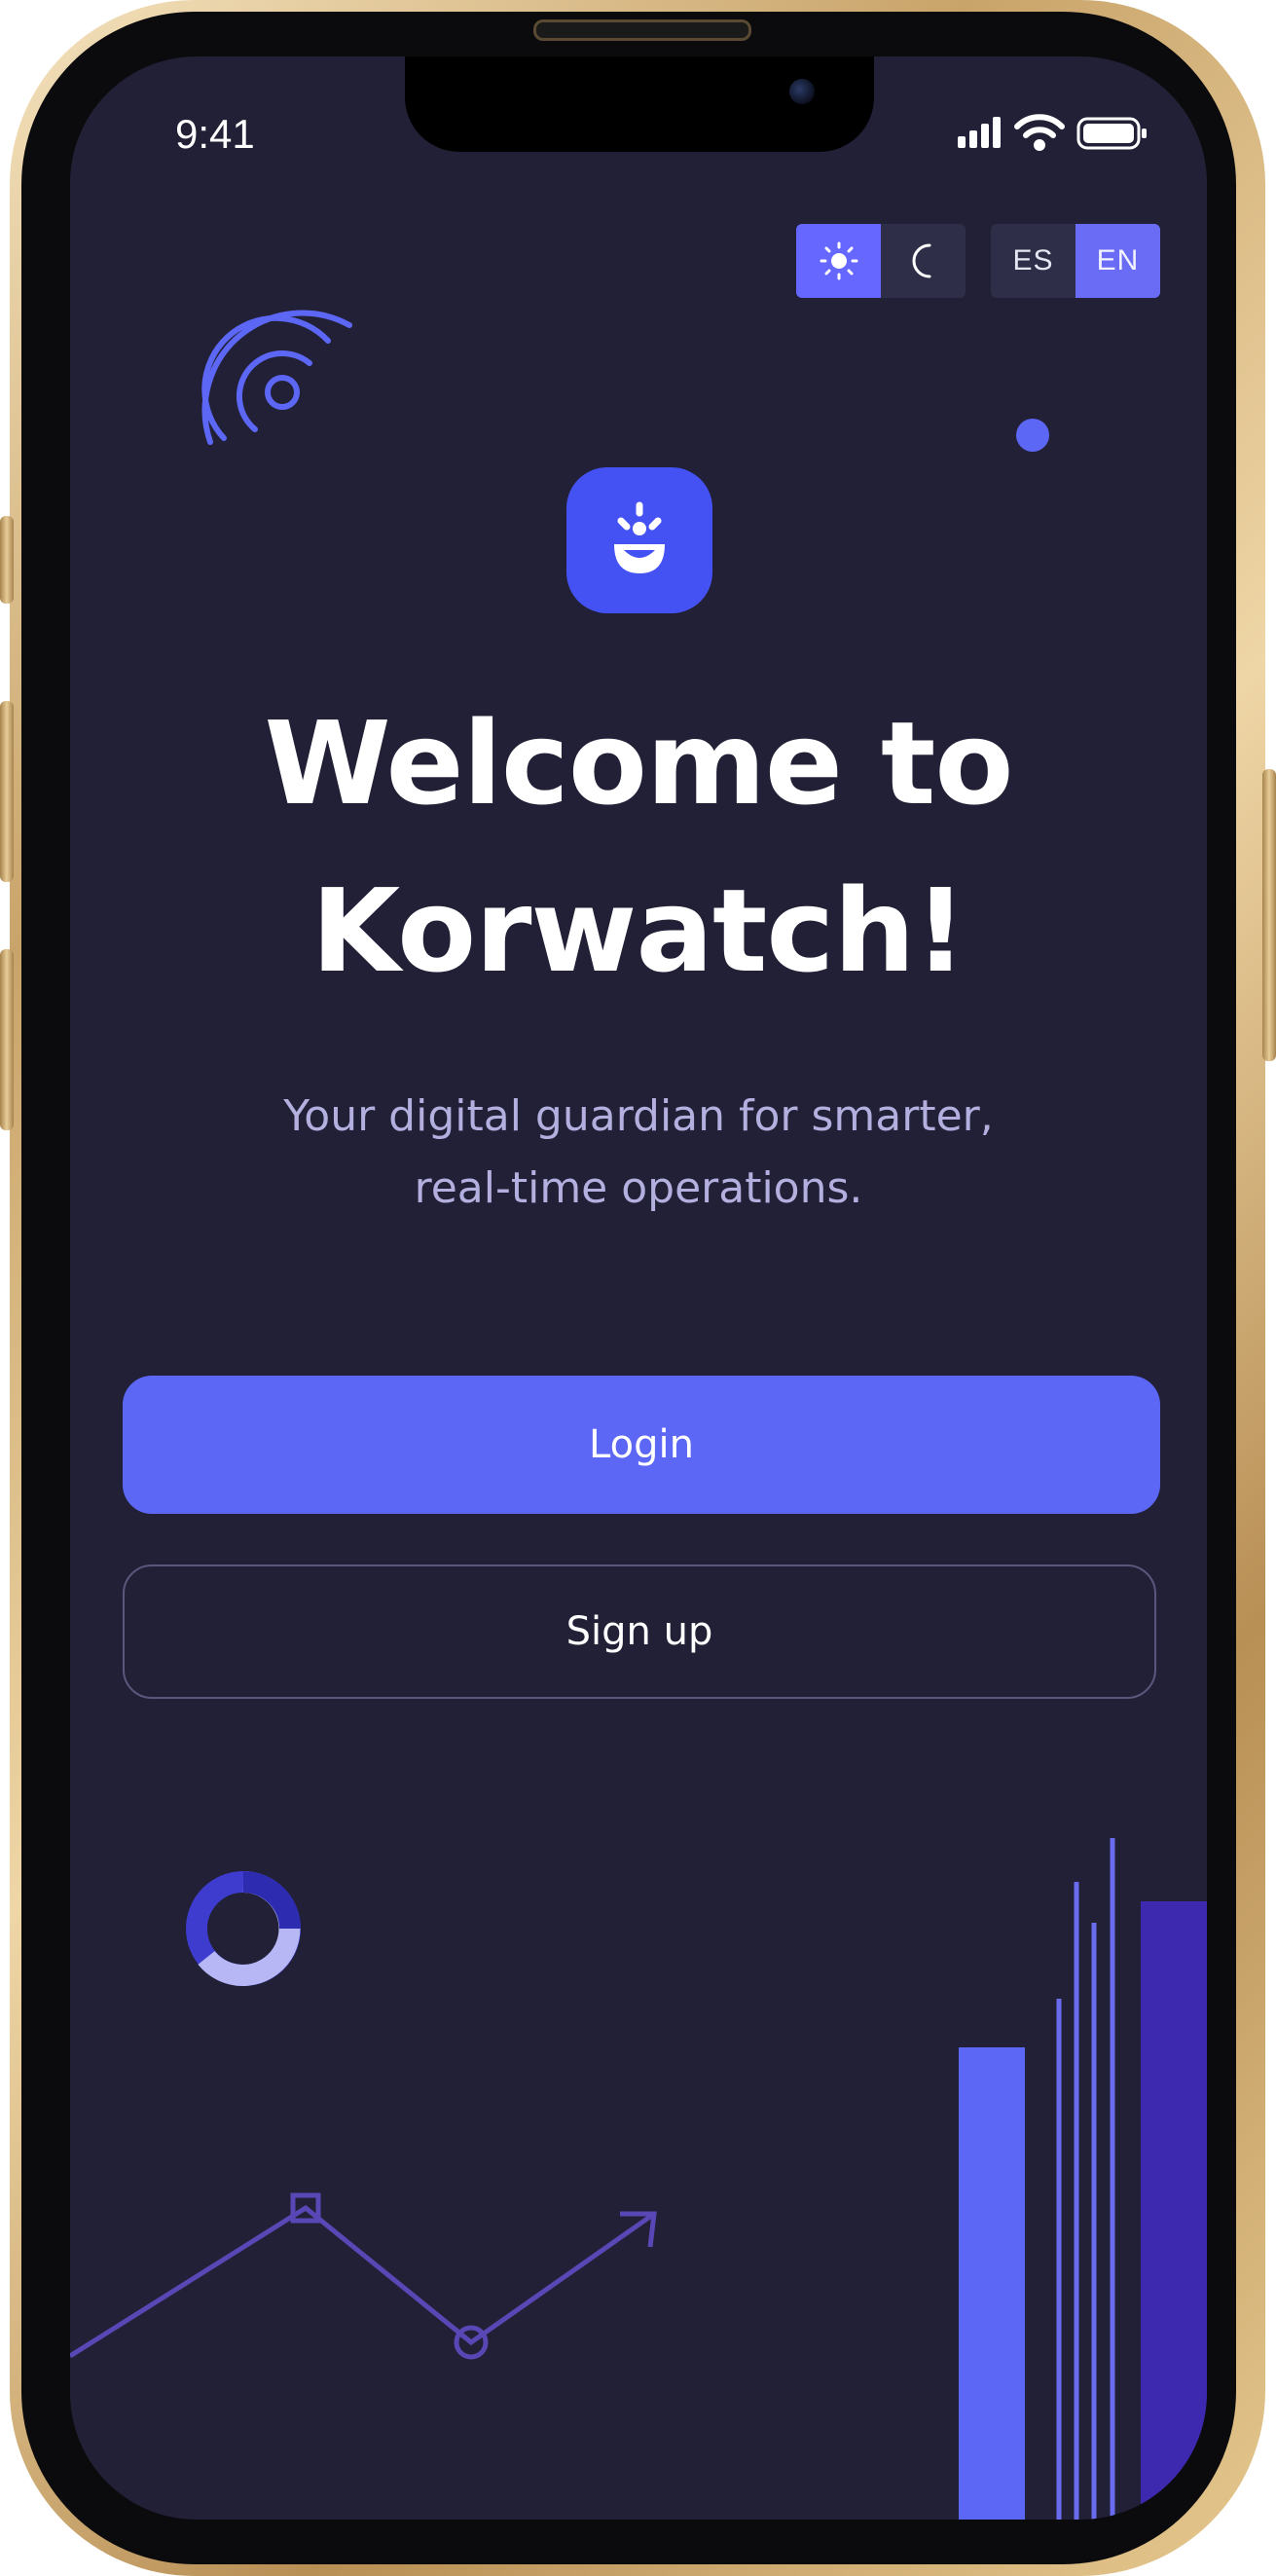  What do you see at coordinates (1032, 435) in the screenshot?
I see `decorative-dot` at bounding box center [1032, 435].